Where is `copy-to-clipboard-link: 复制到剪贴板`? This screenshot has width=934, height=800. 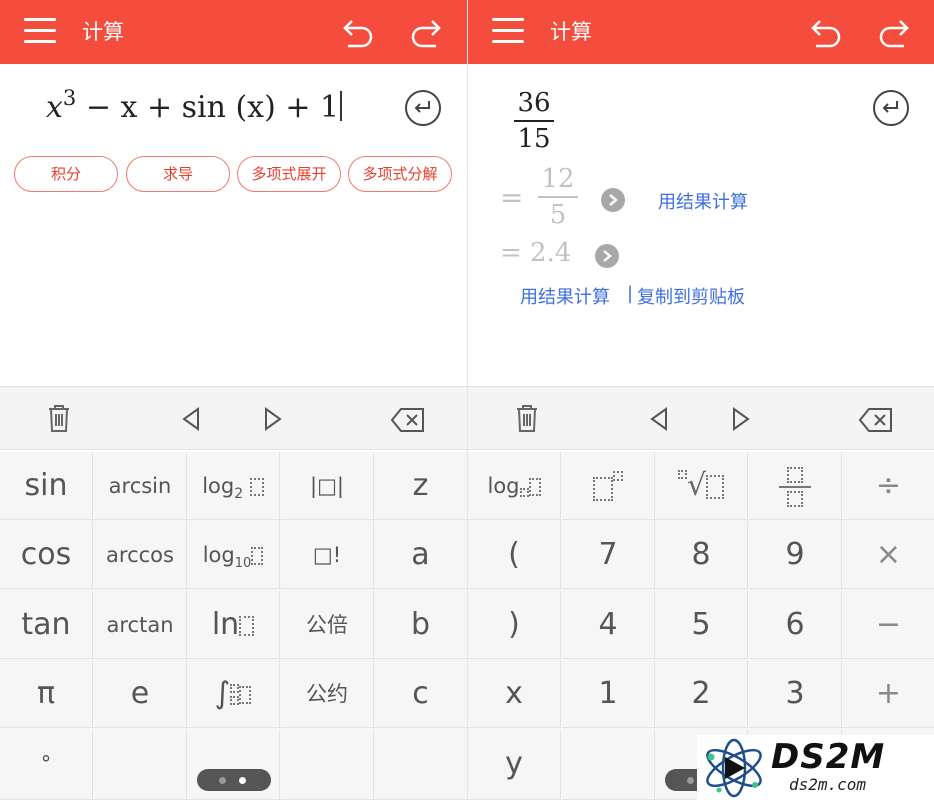 copy-to-clipboard-link: 复制到剪贴板 is located at coordinates (691, 296).